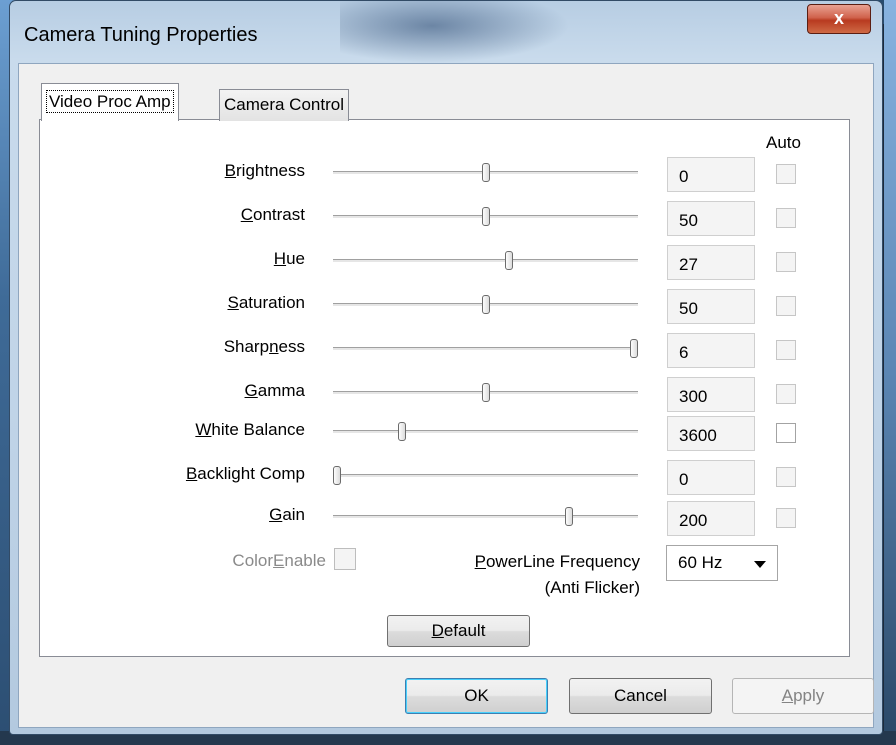  Describe the element at coordinates (634, 348) in the screenshot. I see `sharpness-slider-thumb` at that location.